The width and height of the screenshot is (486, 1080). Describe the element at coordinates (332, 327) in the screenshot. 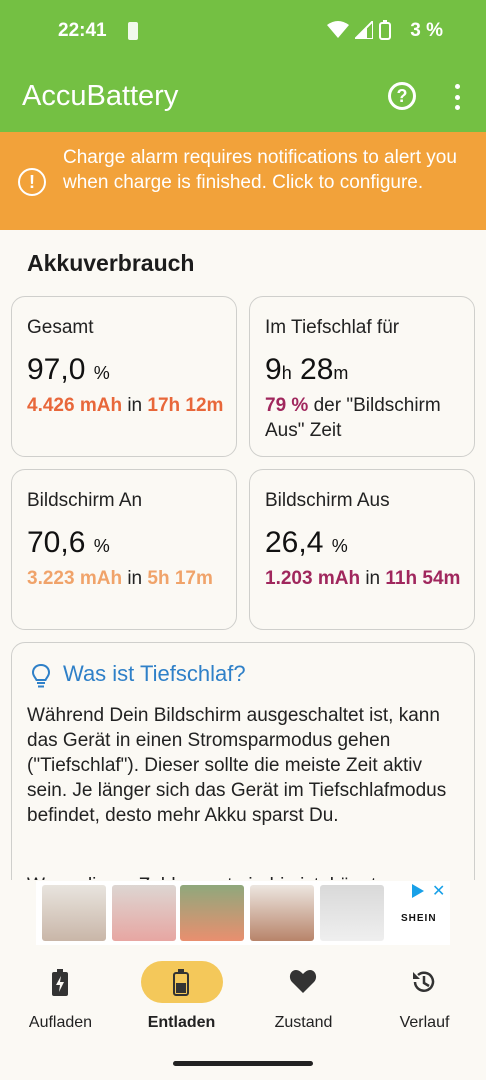

I see `card-label: Im Tiefschlaf für` at that location.